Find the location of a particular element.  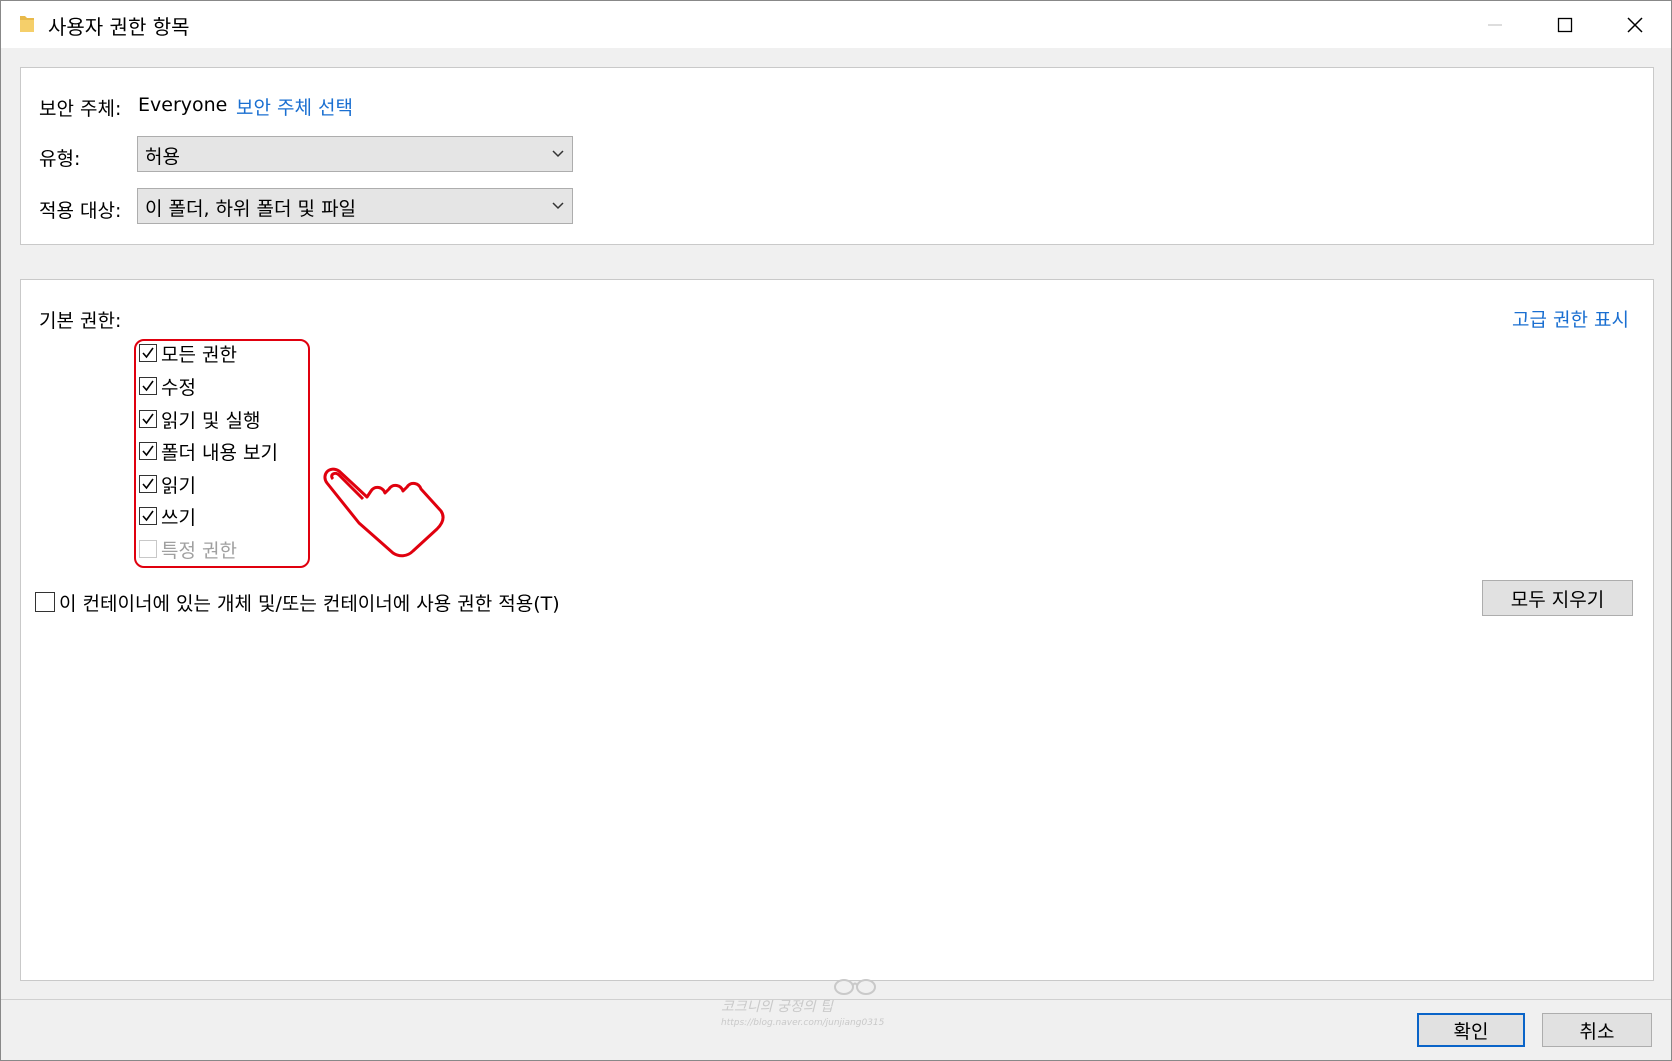

type-dropdown: 허용 is located at coordinates (355, 154).